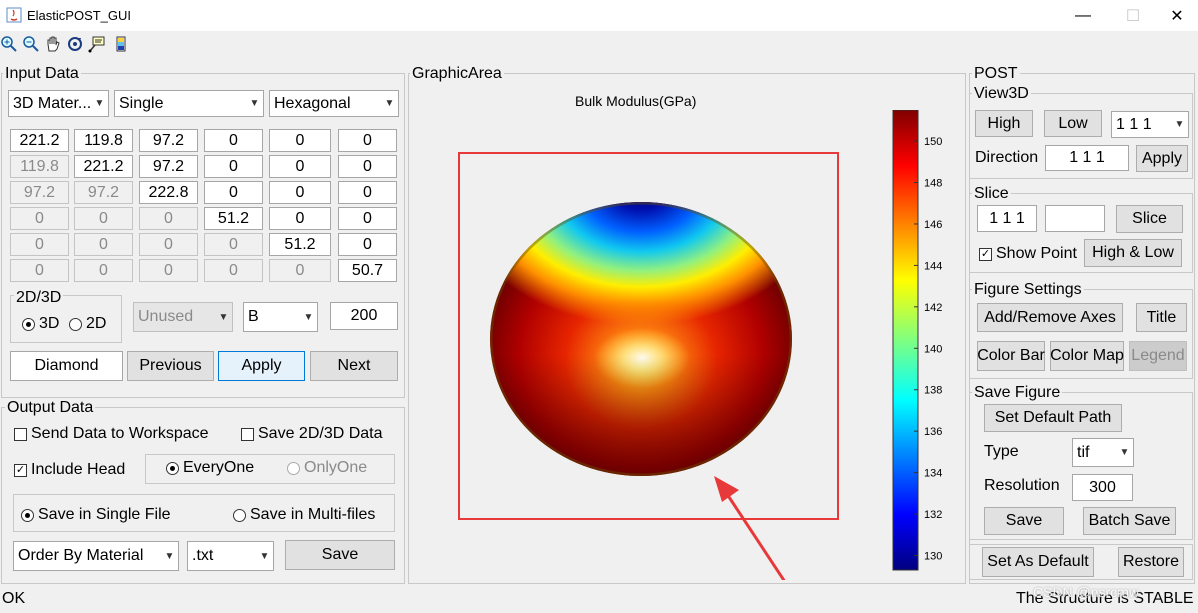  Describe the element at coordinates (300, 244) in the screenshot. I see `matrix-cell-c55: 51.2` at that location.